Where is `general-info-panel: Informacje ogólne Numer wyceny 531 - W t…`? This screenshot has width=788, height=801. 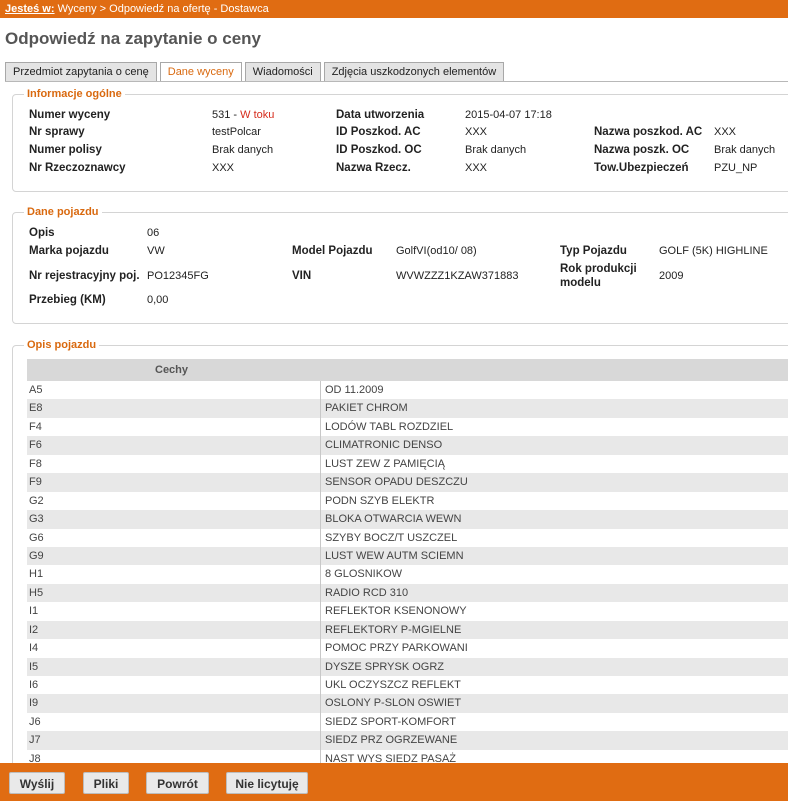 general-info-panel: Informacje ogólne Numer wyceny 531 - W t… is located at coordinates (400, 140).